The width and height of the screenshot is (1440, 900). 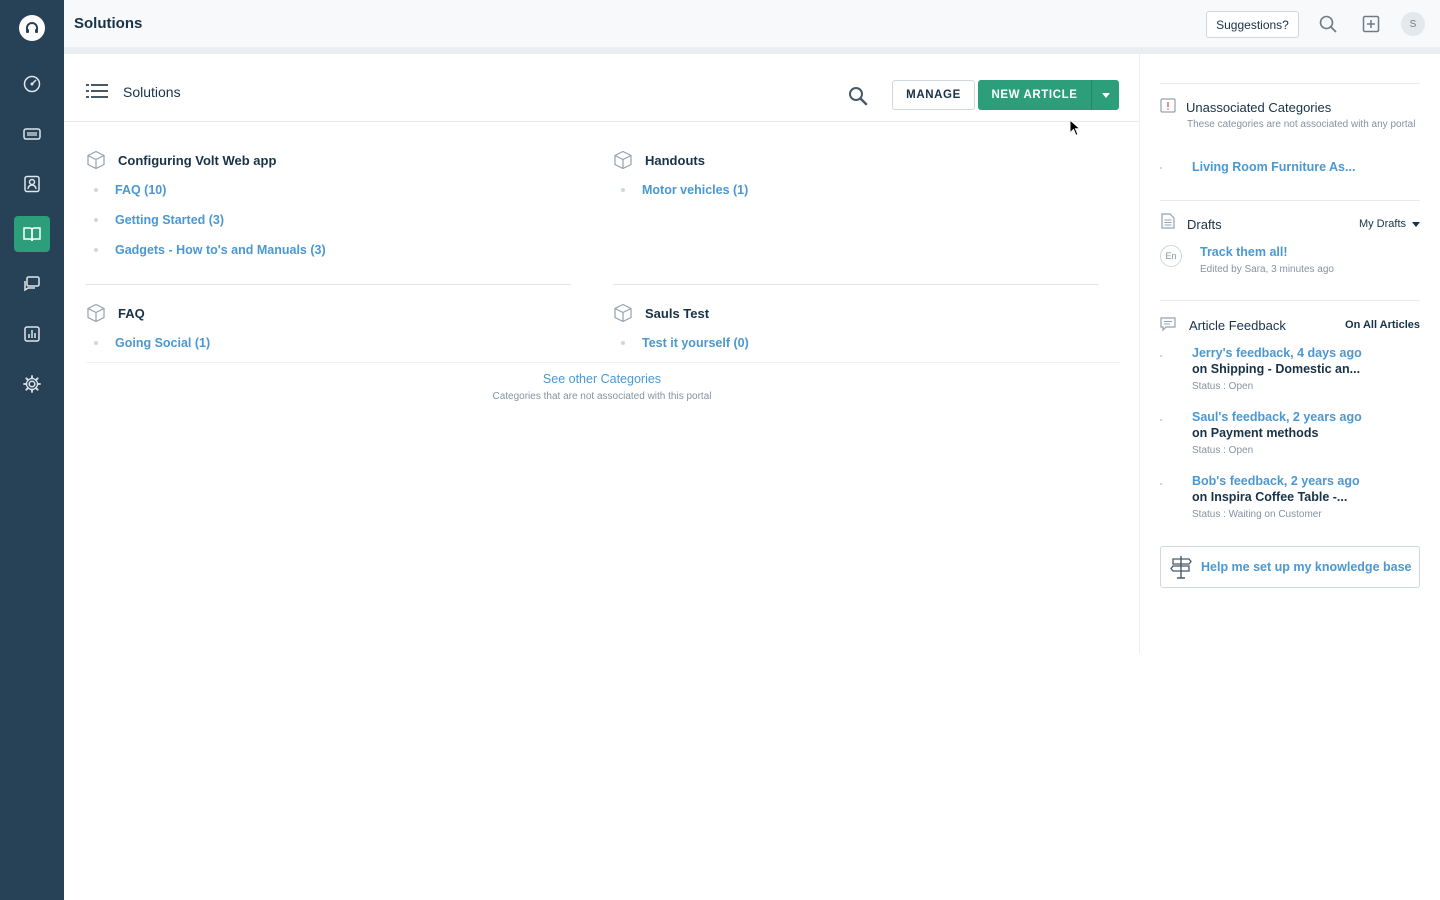 What do you see at coordinates (32, 334) in the screenshot?
I see `reports-icon` at bounding box center [32, 334].